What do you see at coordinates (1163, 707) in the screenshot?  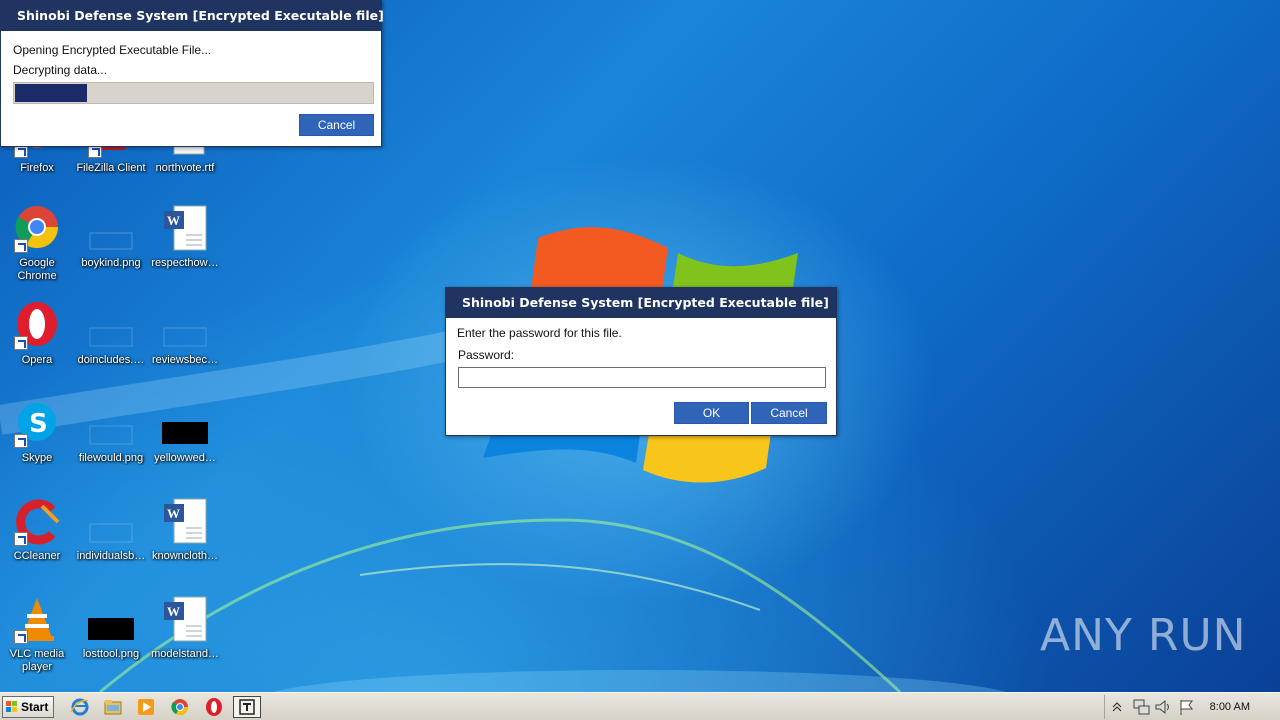 I see `volume-icon` at bounding box center [1163, 707].